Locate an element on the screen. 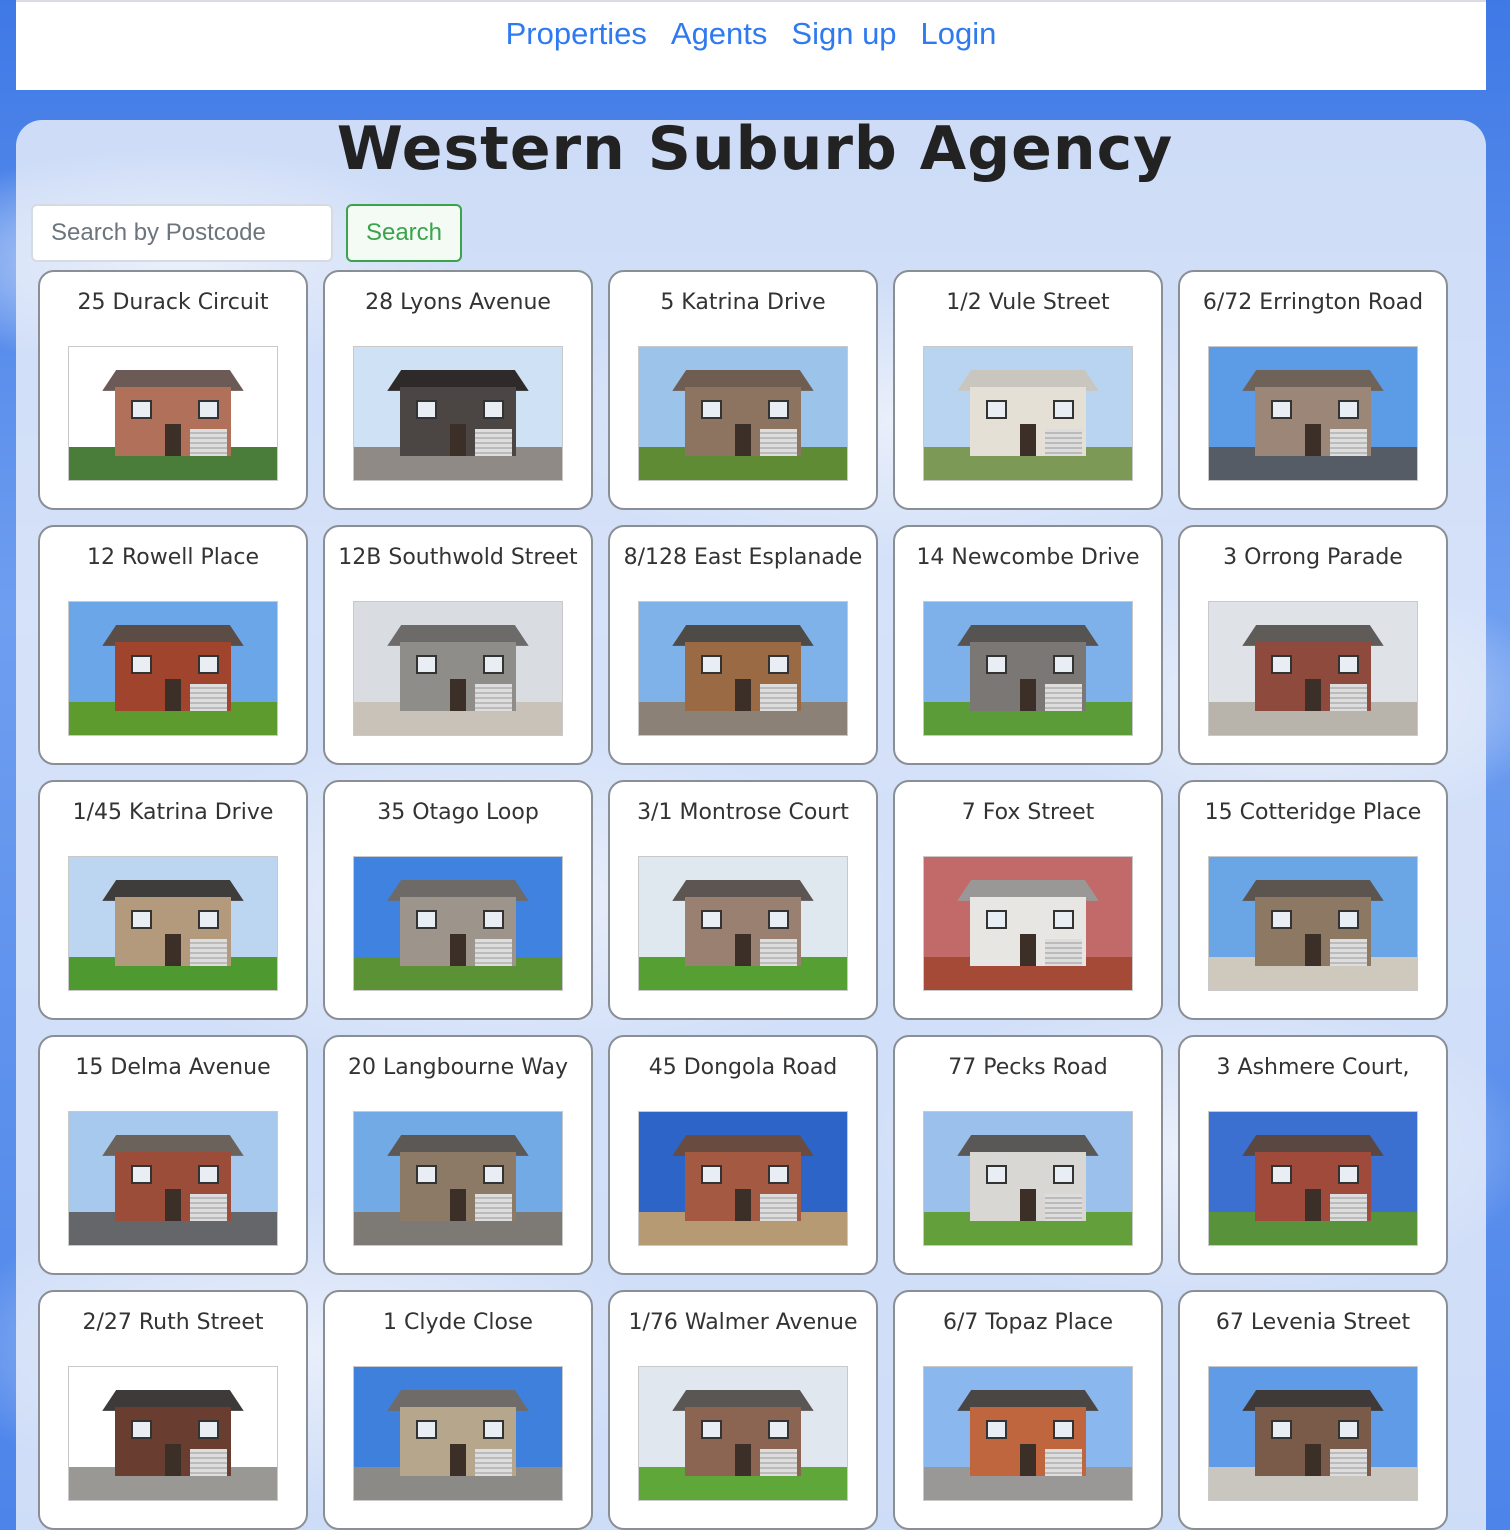 This screenshot has width=1510, height=1530. property-card: 14 Newcombe Drive is located at coordinates (1028, 645).